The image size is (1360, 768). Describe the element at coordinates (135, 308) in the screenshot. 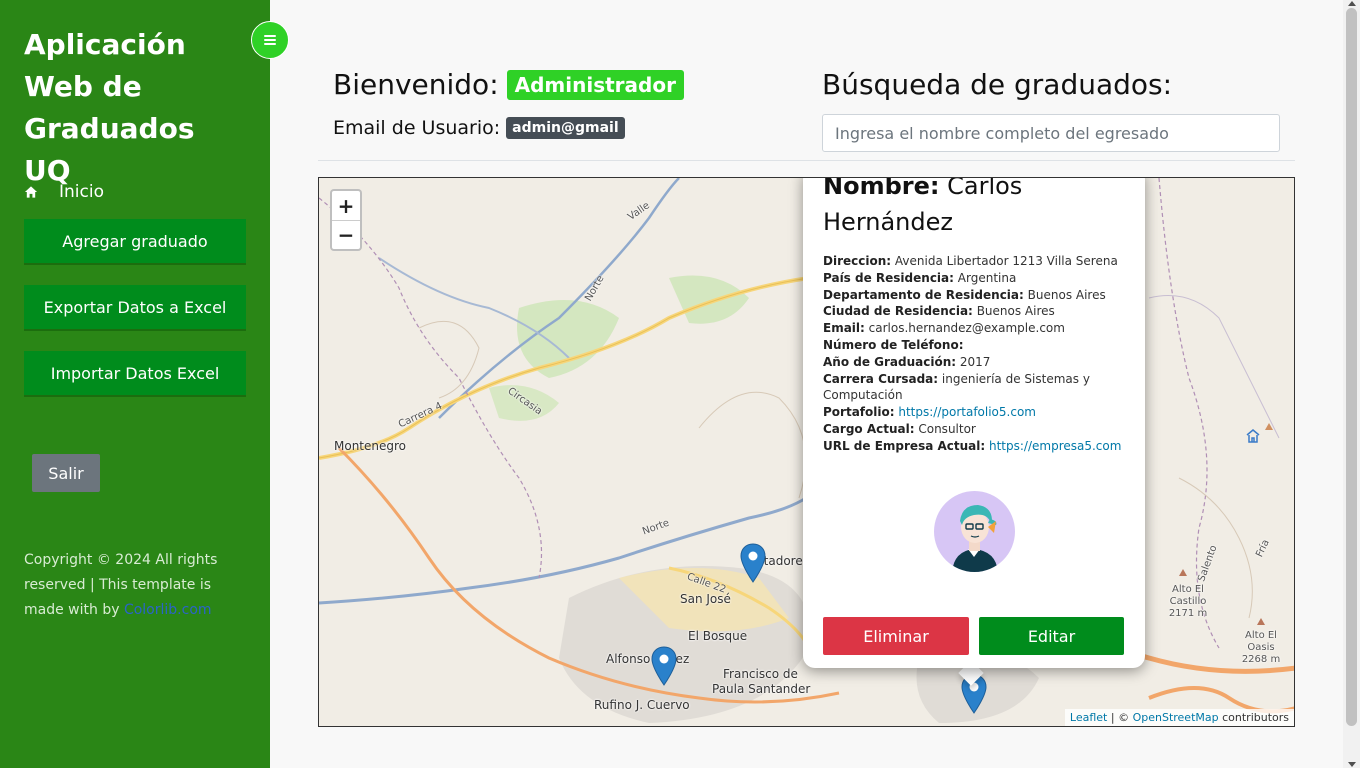

I see `export-excel-button: Exportar Datos a Excel` at that location.